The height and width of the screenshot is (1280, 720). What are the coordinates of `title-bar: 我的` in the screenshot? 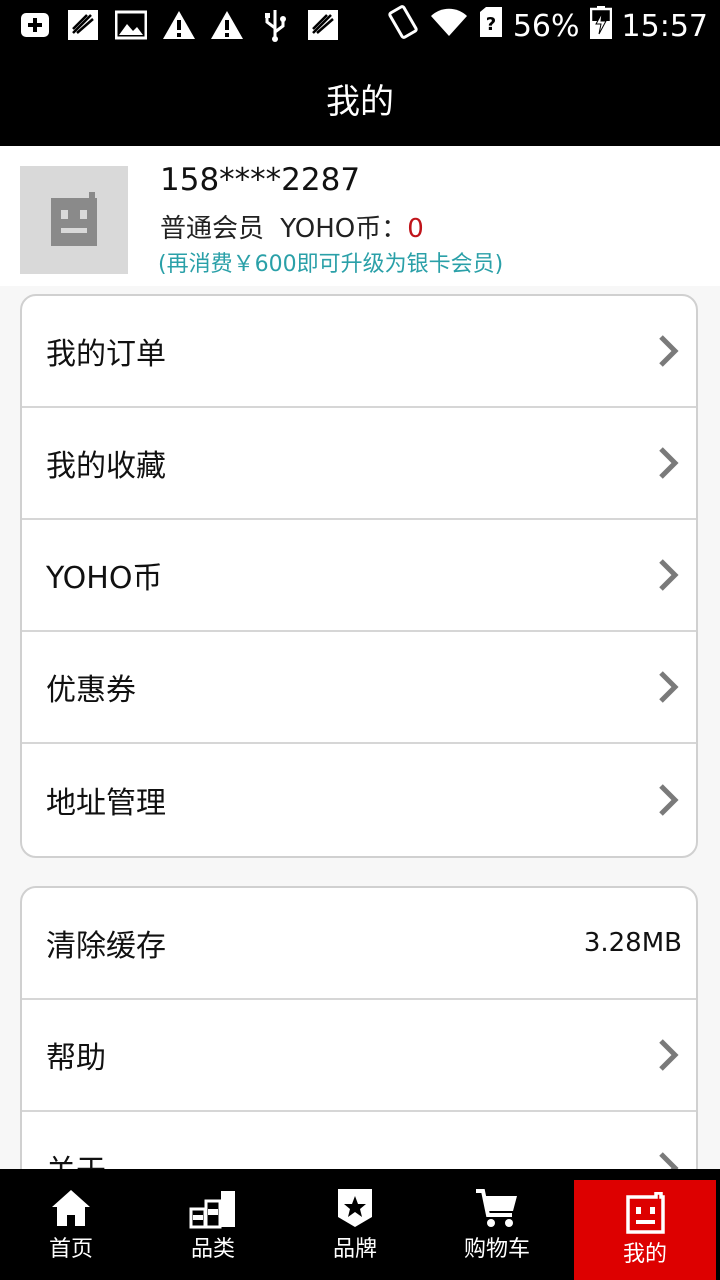 It's located at (360, 98).